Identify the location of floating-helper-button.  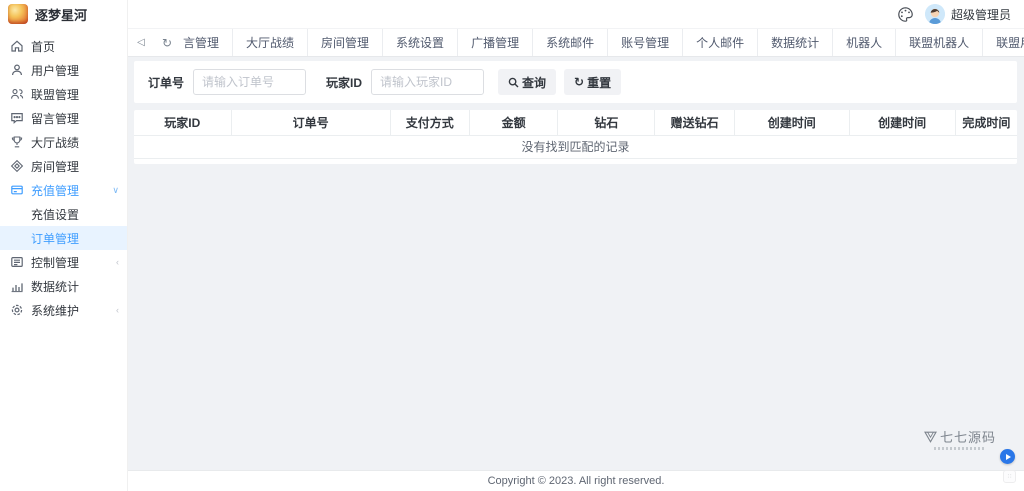
(1007, 456).